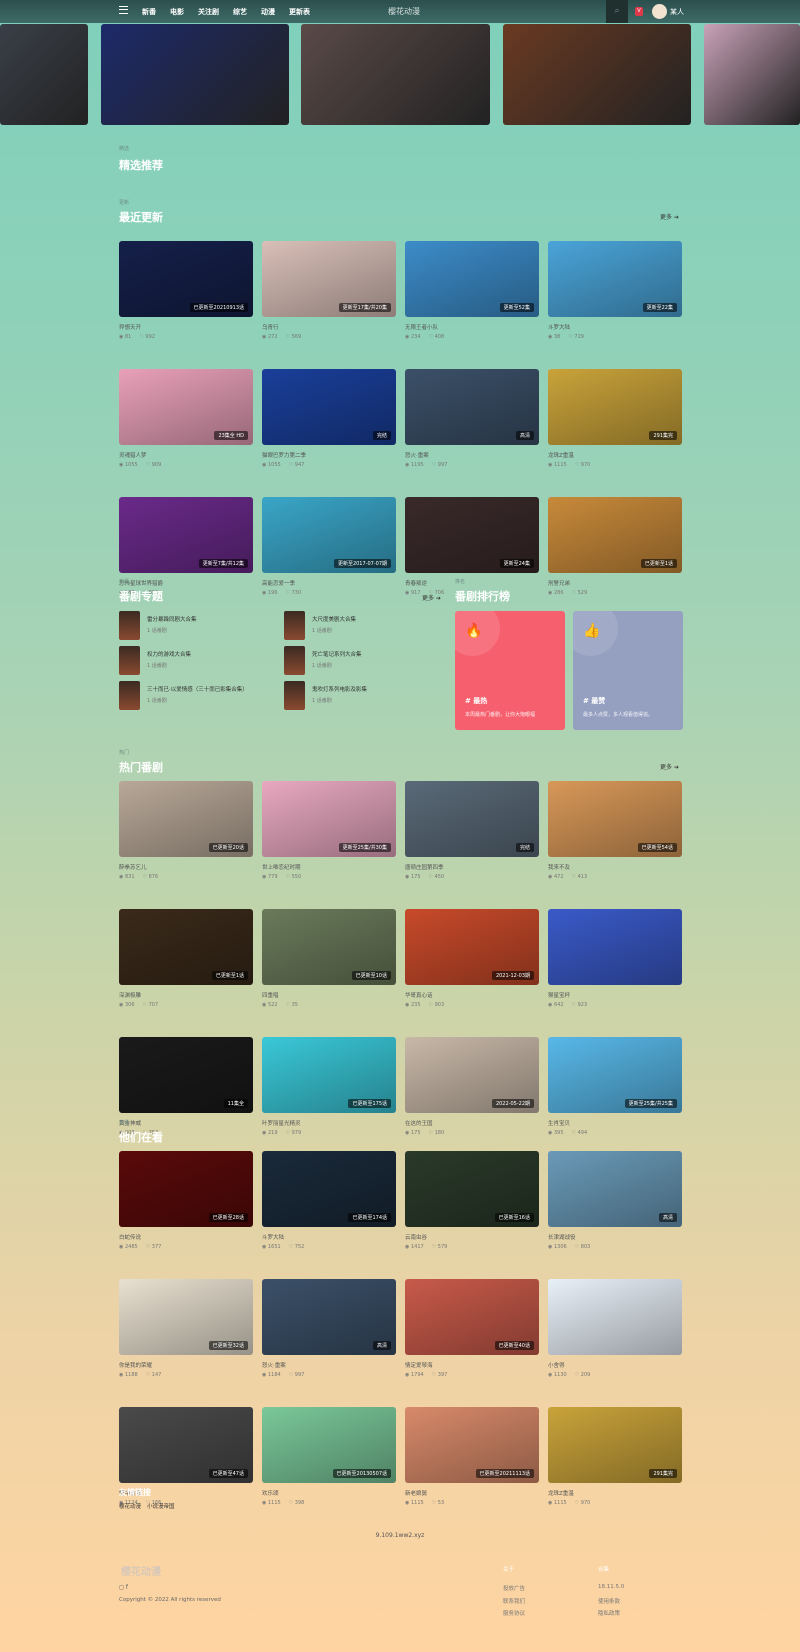 The image size is (800, 1652). I want to click on video-title: 世上唯恋纪时期, so click(329, 867).